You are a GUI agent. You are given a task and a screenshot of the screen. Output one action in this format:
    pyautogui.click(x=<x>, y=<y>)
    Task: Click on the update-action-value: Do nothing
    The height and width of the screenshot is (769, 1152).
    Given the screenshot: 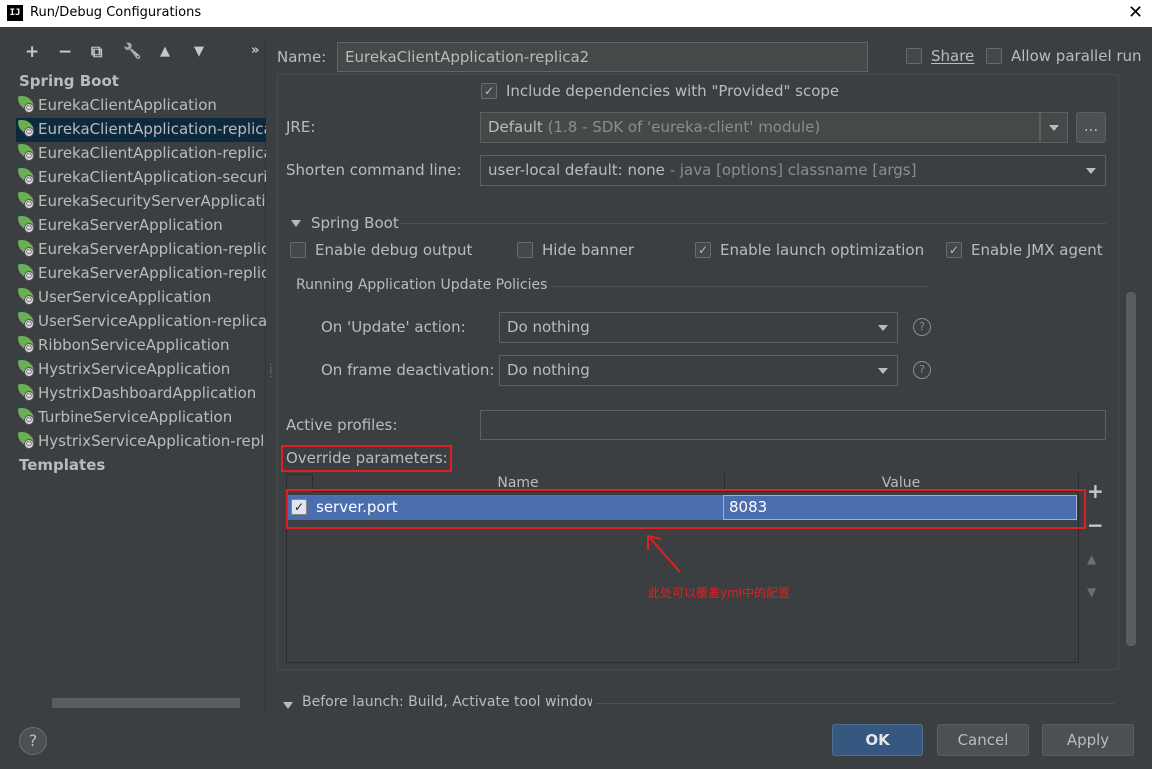 What is the action you would take?
    pyautogui.click(x=548, y=327)
    